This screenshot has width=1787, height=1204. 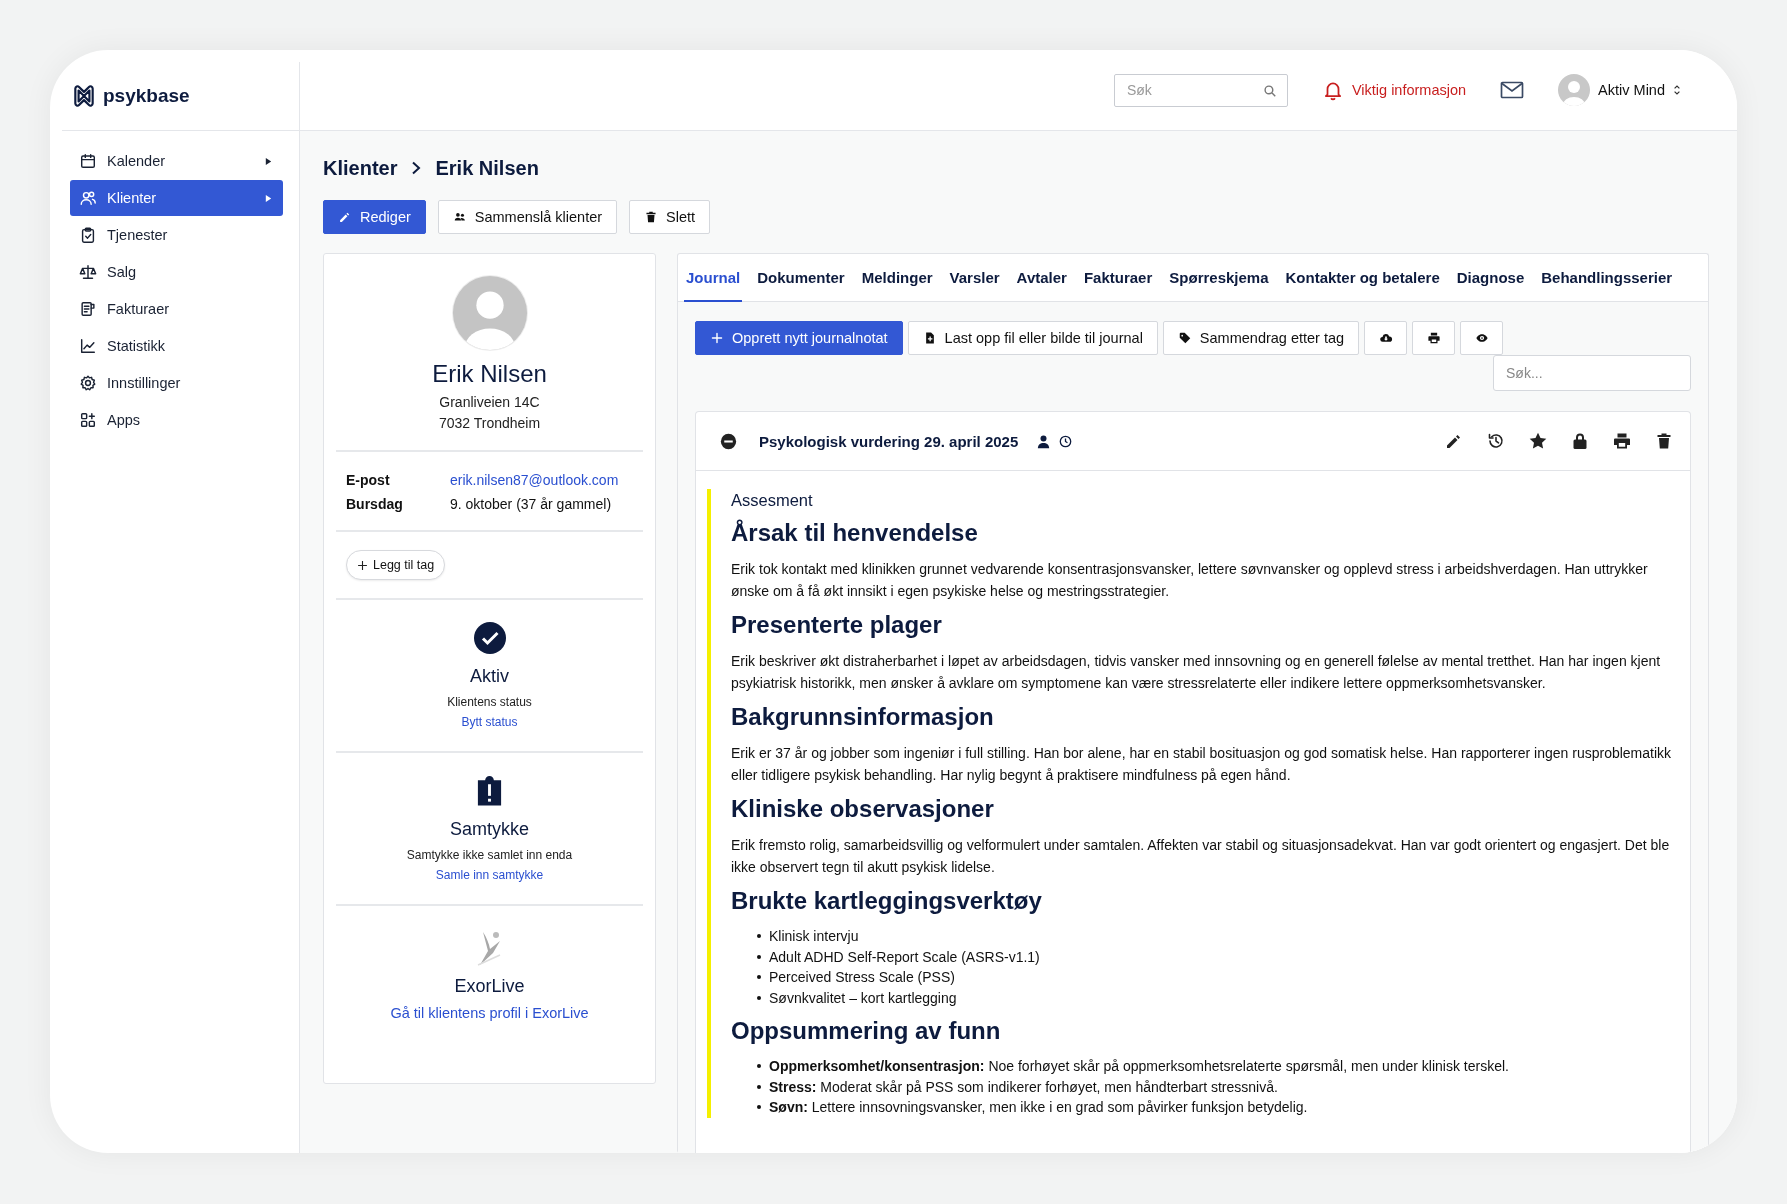 What do you see at coordinates (1032, 338) in the screenshot?
I see `toolbar-button: Last opp fil eller bilde til journal` at bounding box center [1032, 338].